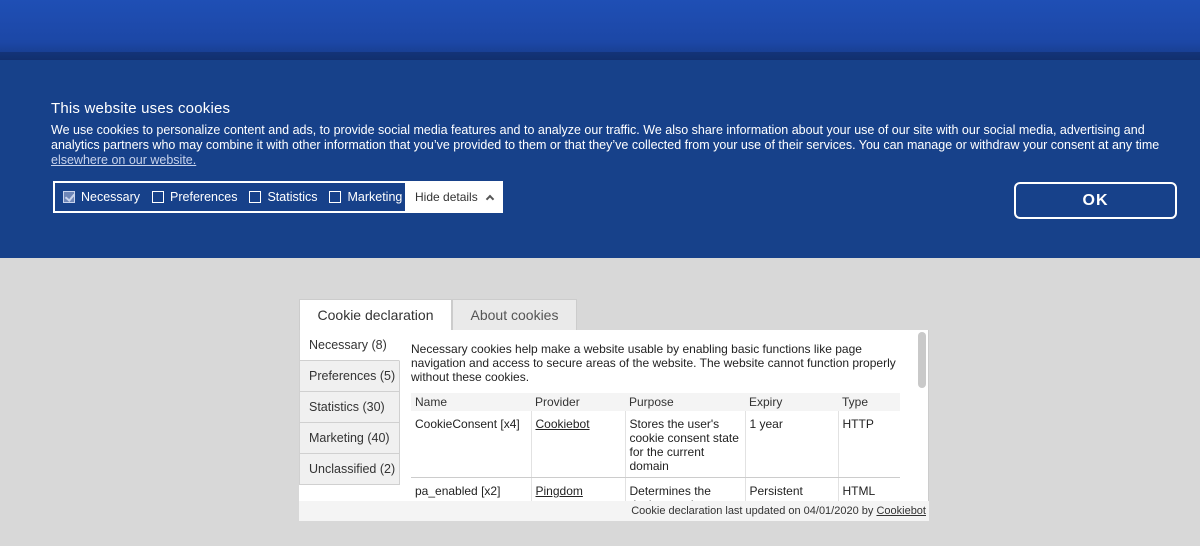  Describe the element at coordinates (869, 489) in the screenshot. I see `cookie-type: HTML` at that location.